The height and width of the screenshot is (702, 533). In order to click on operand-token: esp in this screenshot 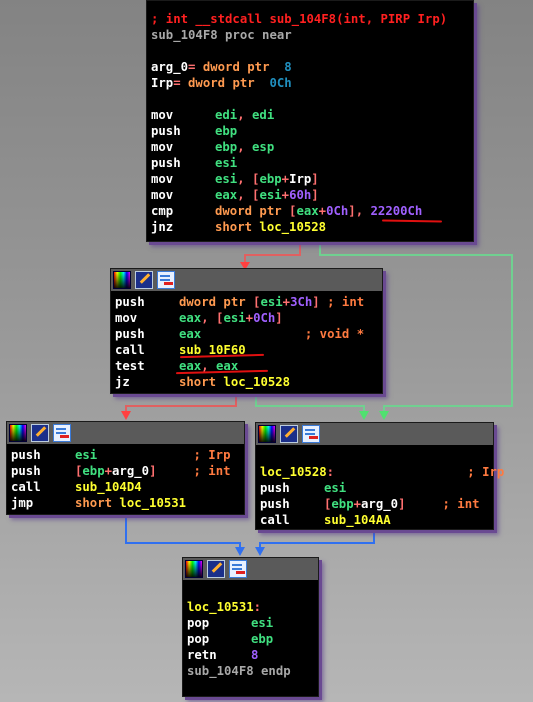, I will do `click(263, 147)`.